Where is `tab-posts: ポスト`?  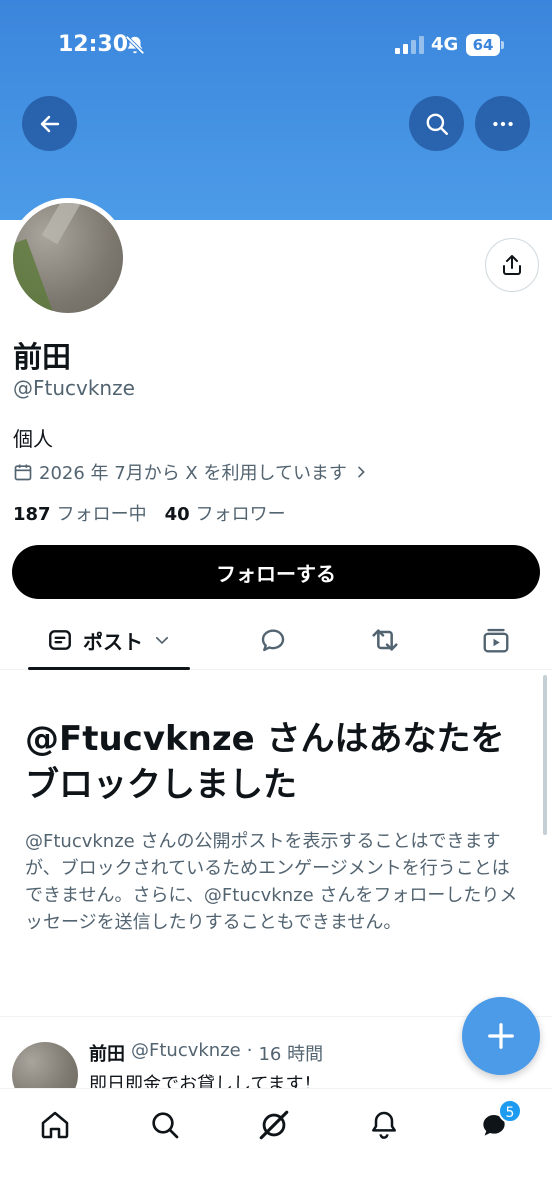
tab-posts: ポスト is located at coordinates (109, 640).